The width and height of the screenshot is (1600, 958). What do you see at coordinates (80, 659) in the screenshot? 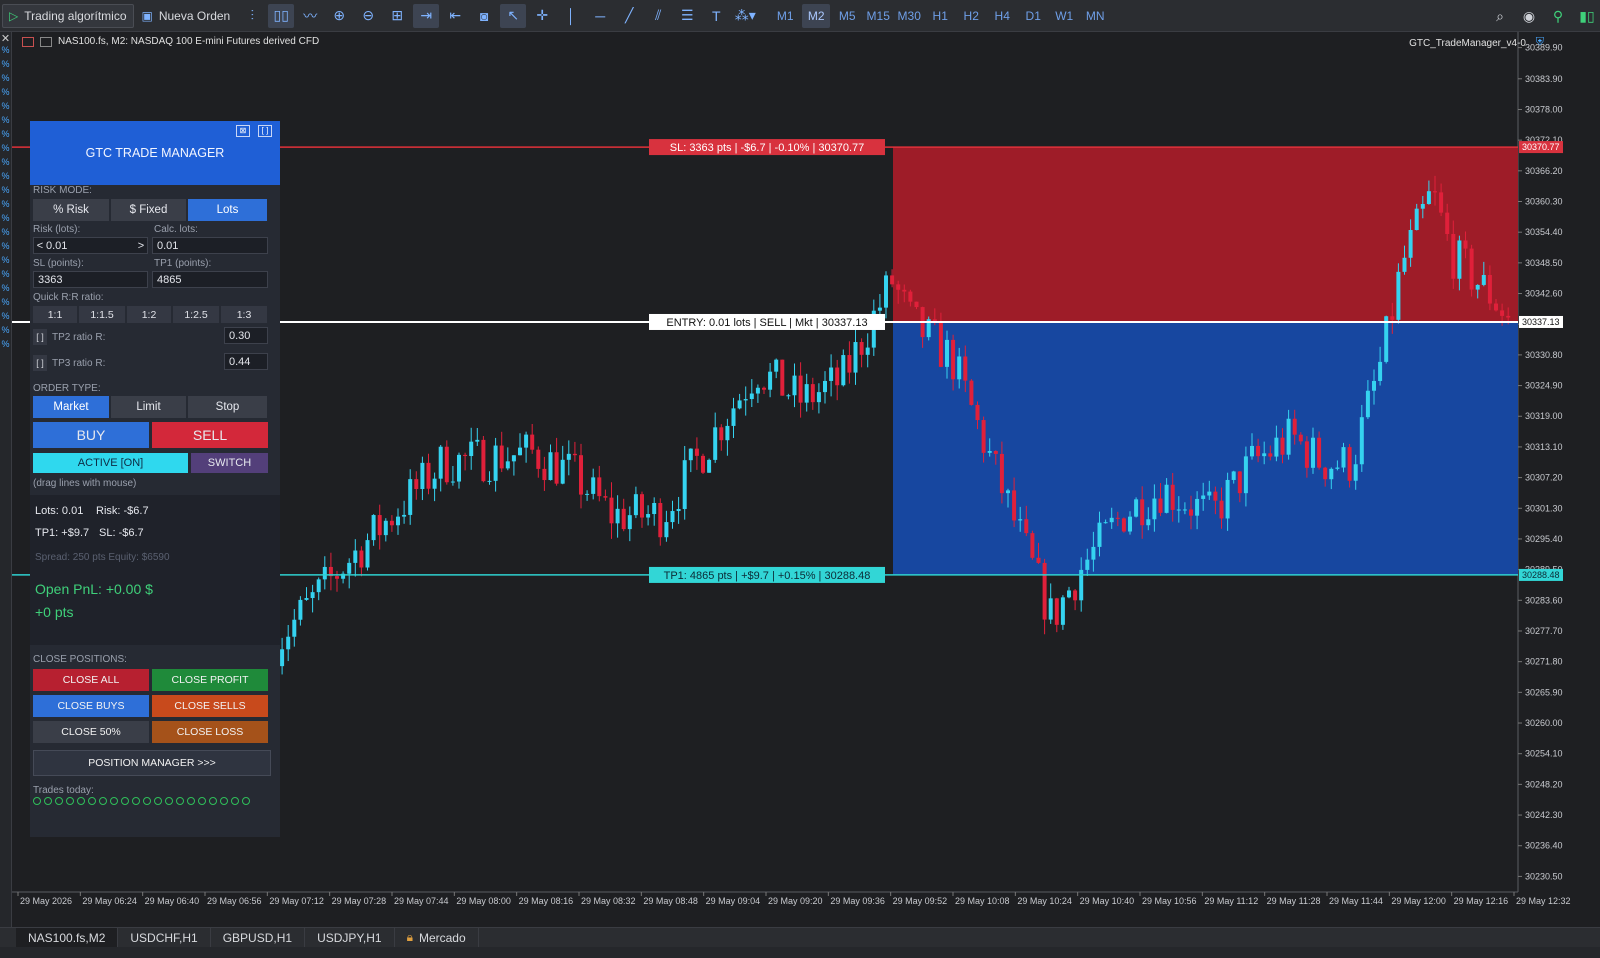
I see `close-positions-heading: CLOSE POSITIONS:` at bounding box center [80, 659].